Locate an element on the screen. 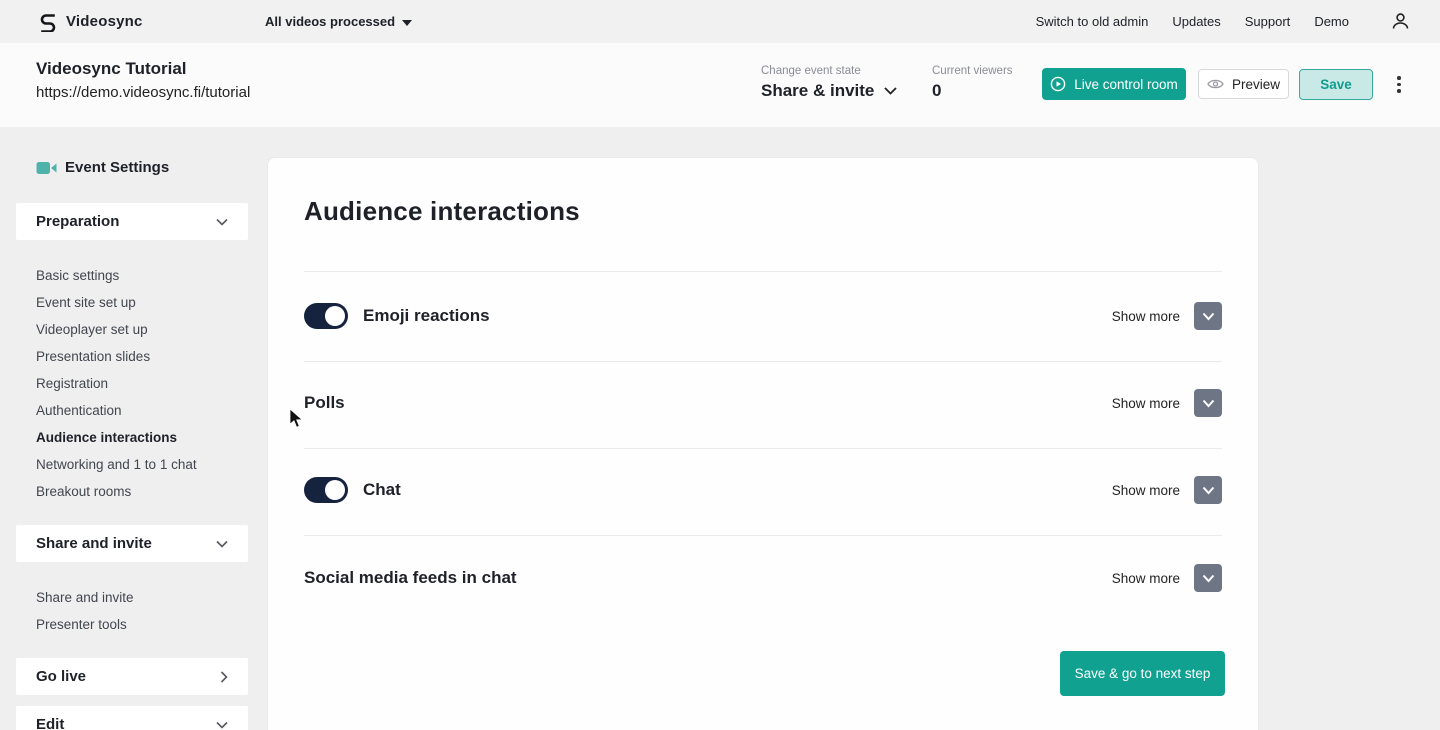 The height and width of the screenshot is (730, 1440). emoji-reactions-toggle is located at coordinates (326, 316).